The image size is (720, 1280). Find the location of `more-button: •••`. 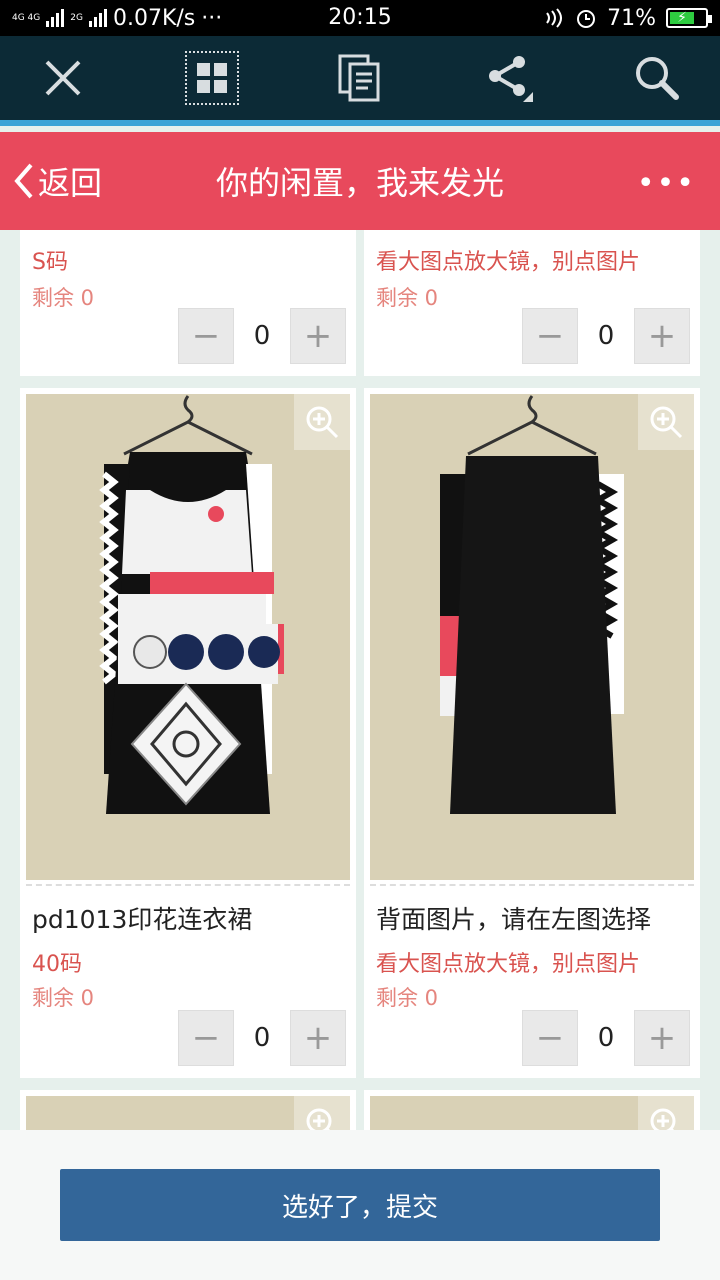

more-button: ••• is located at coordinates (666, 183).